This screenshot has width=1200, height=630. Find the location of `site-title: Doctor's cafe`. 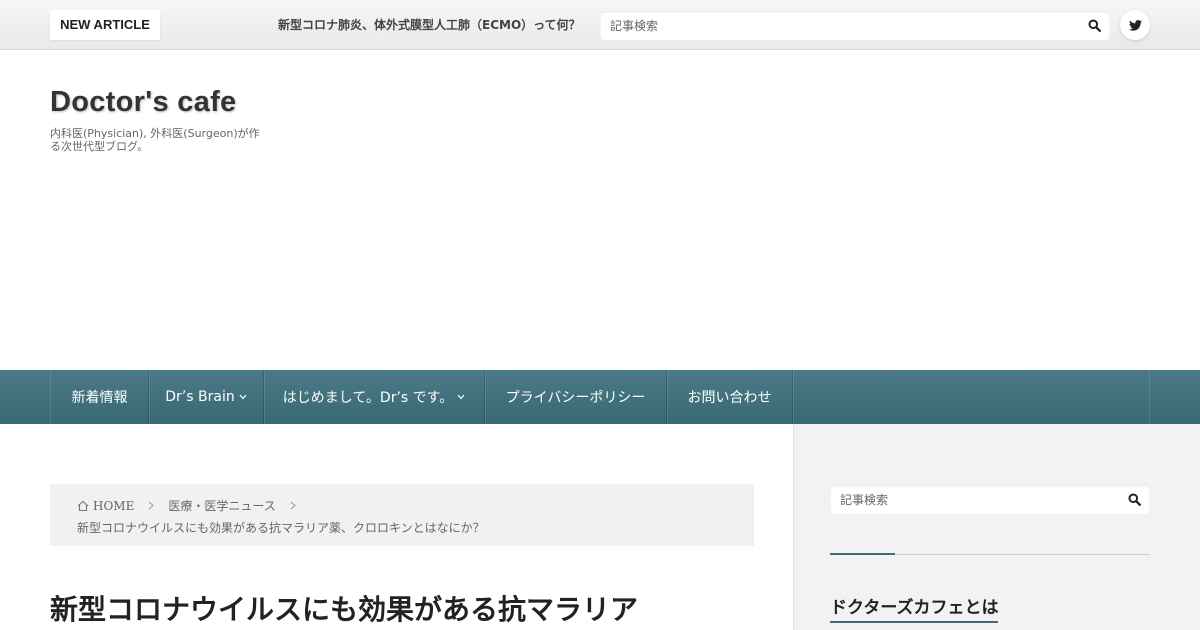

site-title: Doctor's cafe is located at coordinates (143, 102).